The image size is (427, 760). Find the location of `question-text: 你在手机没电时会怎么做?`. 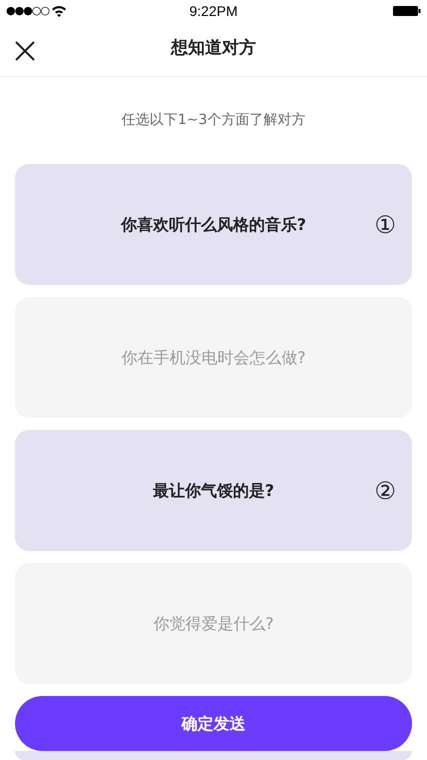

question-text: 你在手机没电时会怎么做? is located at coordinates (213, 357).